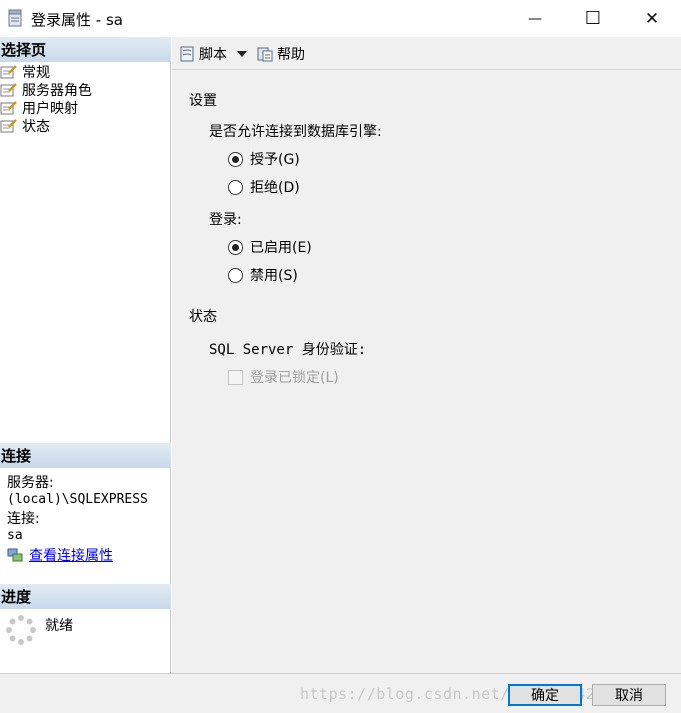  I want to click on disabled-label: 禁用(S), so click(274, 276).